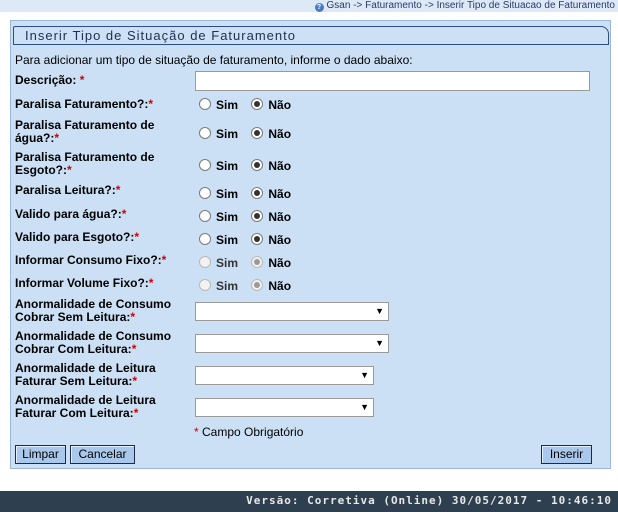 The width and height of the screenshot is (618, 512). I want to click on paralisa-faturamento-agua-nao-radio, so click(257, 133).